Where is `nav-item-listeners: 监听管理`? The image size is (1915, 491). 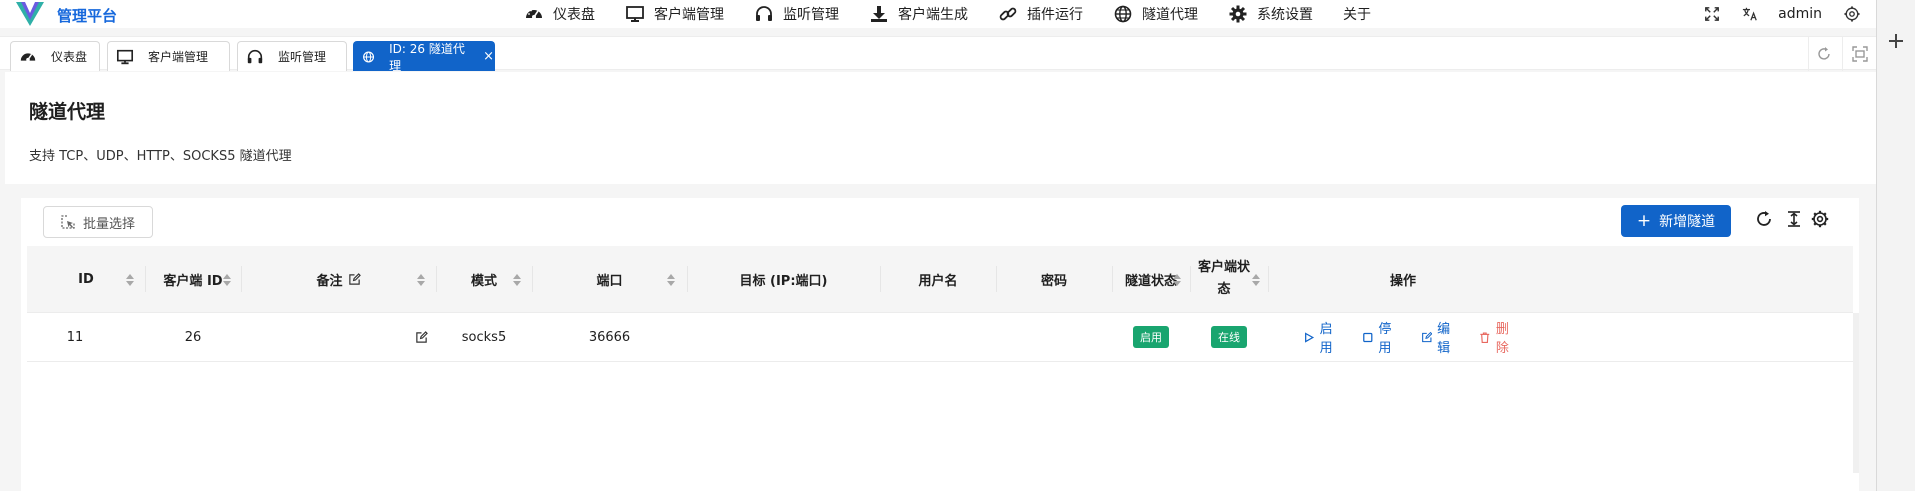 nav-item-listeners: 监听管理 is located at coordinates (796, 14).